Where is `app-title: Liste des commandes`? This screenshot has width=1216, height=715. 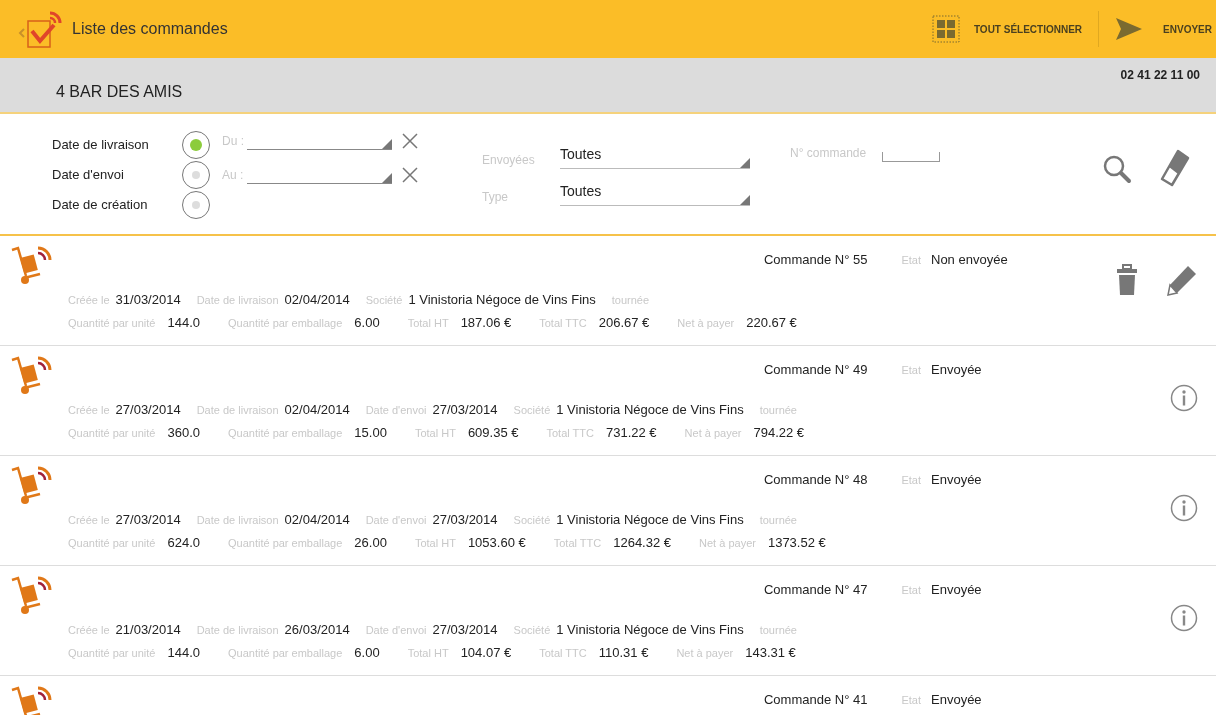 app-title: Liste des commandes is located at coordinates (150, 29).